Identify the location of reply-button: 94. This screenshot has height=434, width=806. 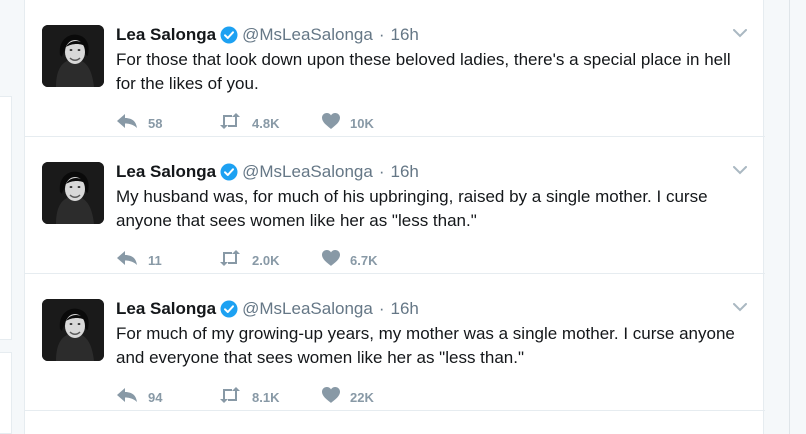
(167, 397).